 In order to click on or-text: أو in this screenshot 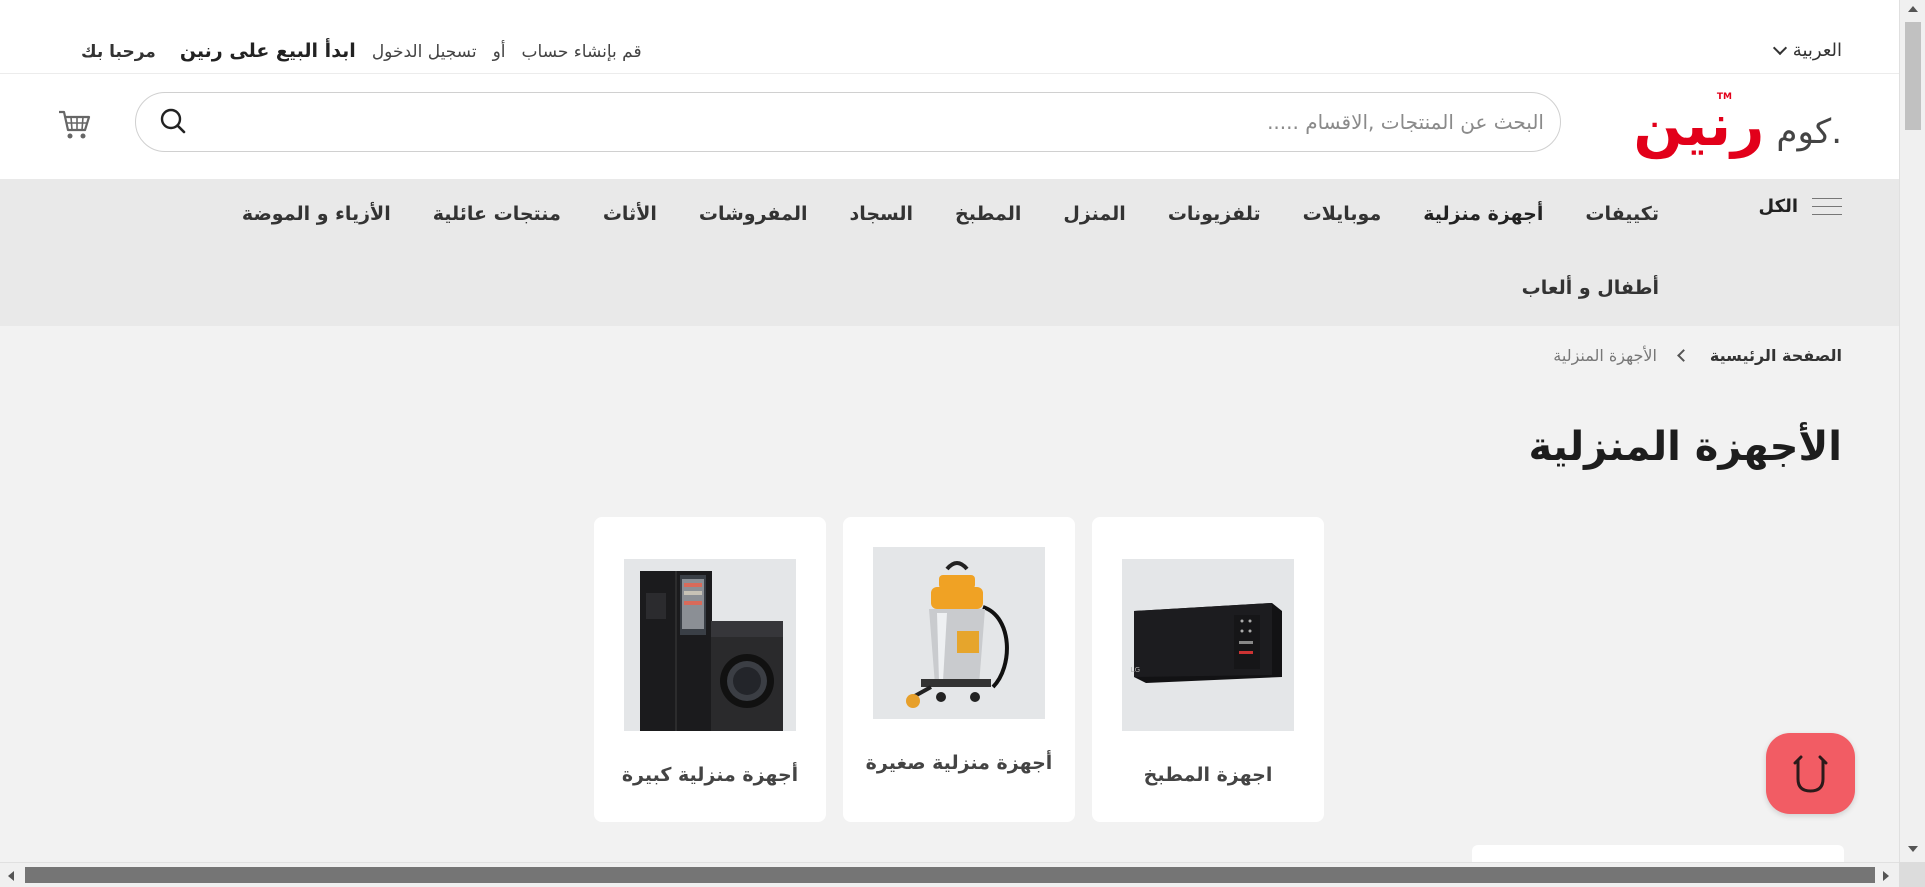, I will do `click(499, 52)`.